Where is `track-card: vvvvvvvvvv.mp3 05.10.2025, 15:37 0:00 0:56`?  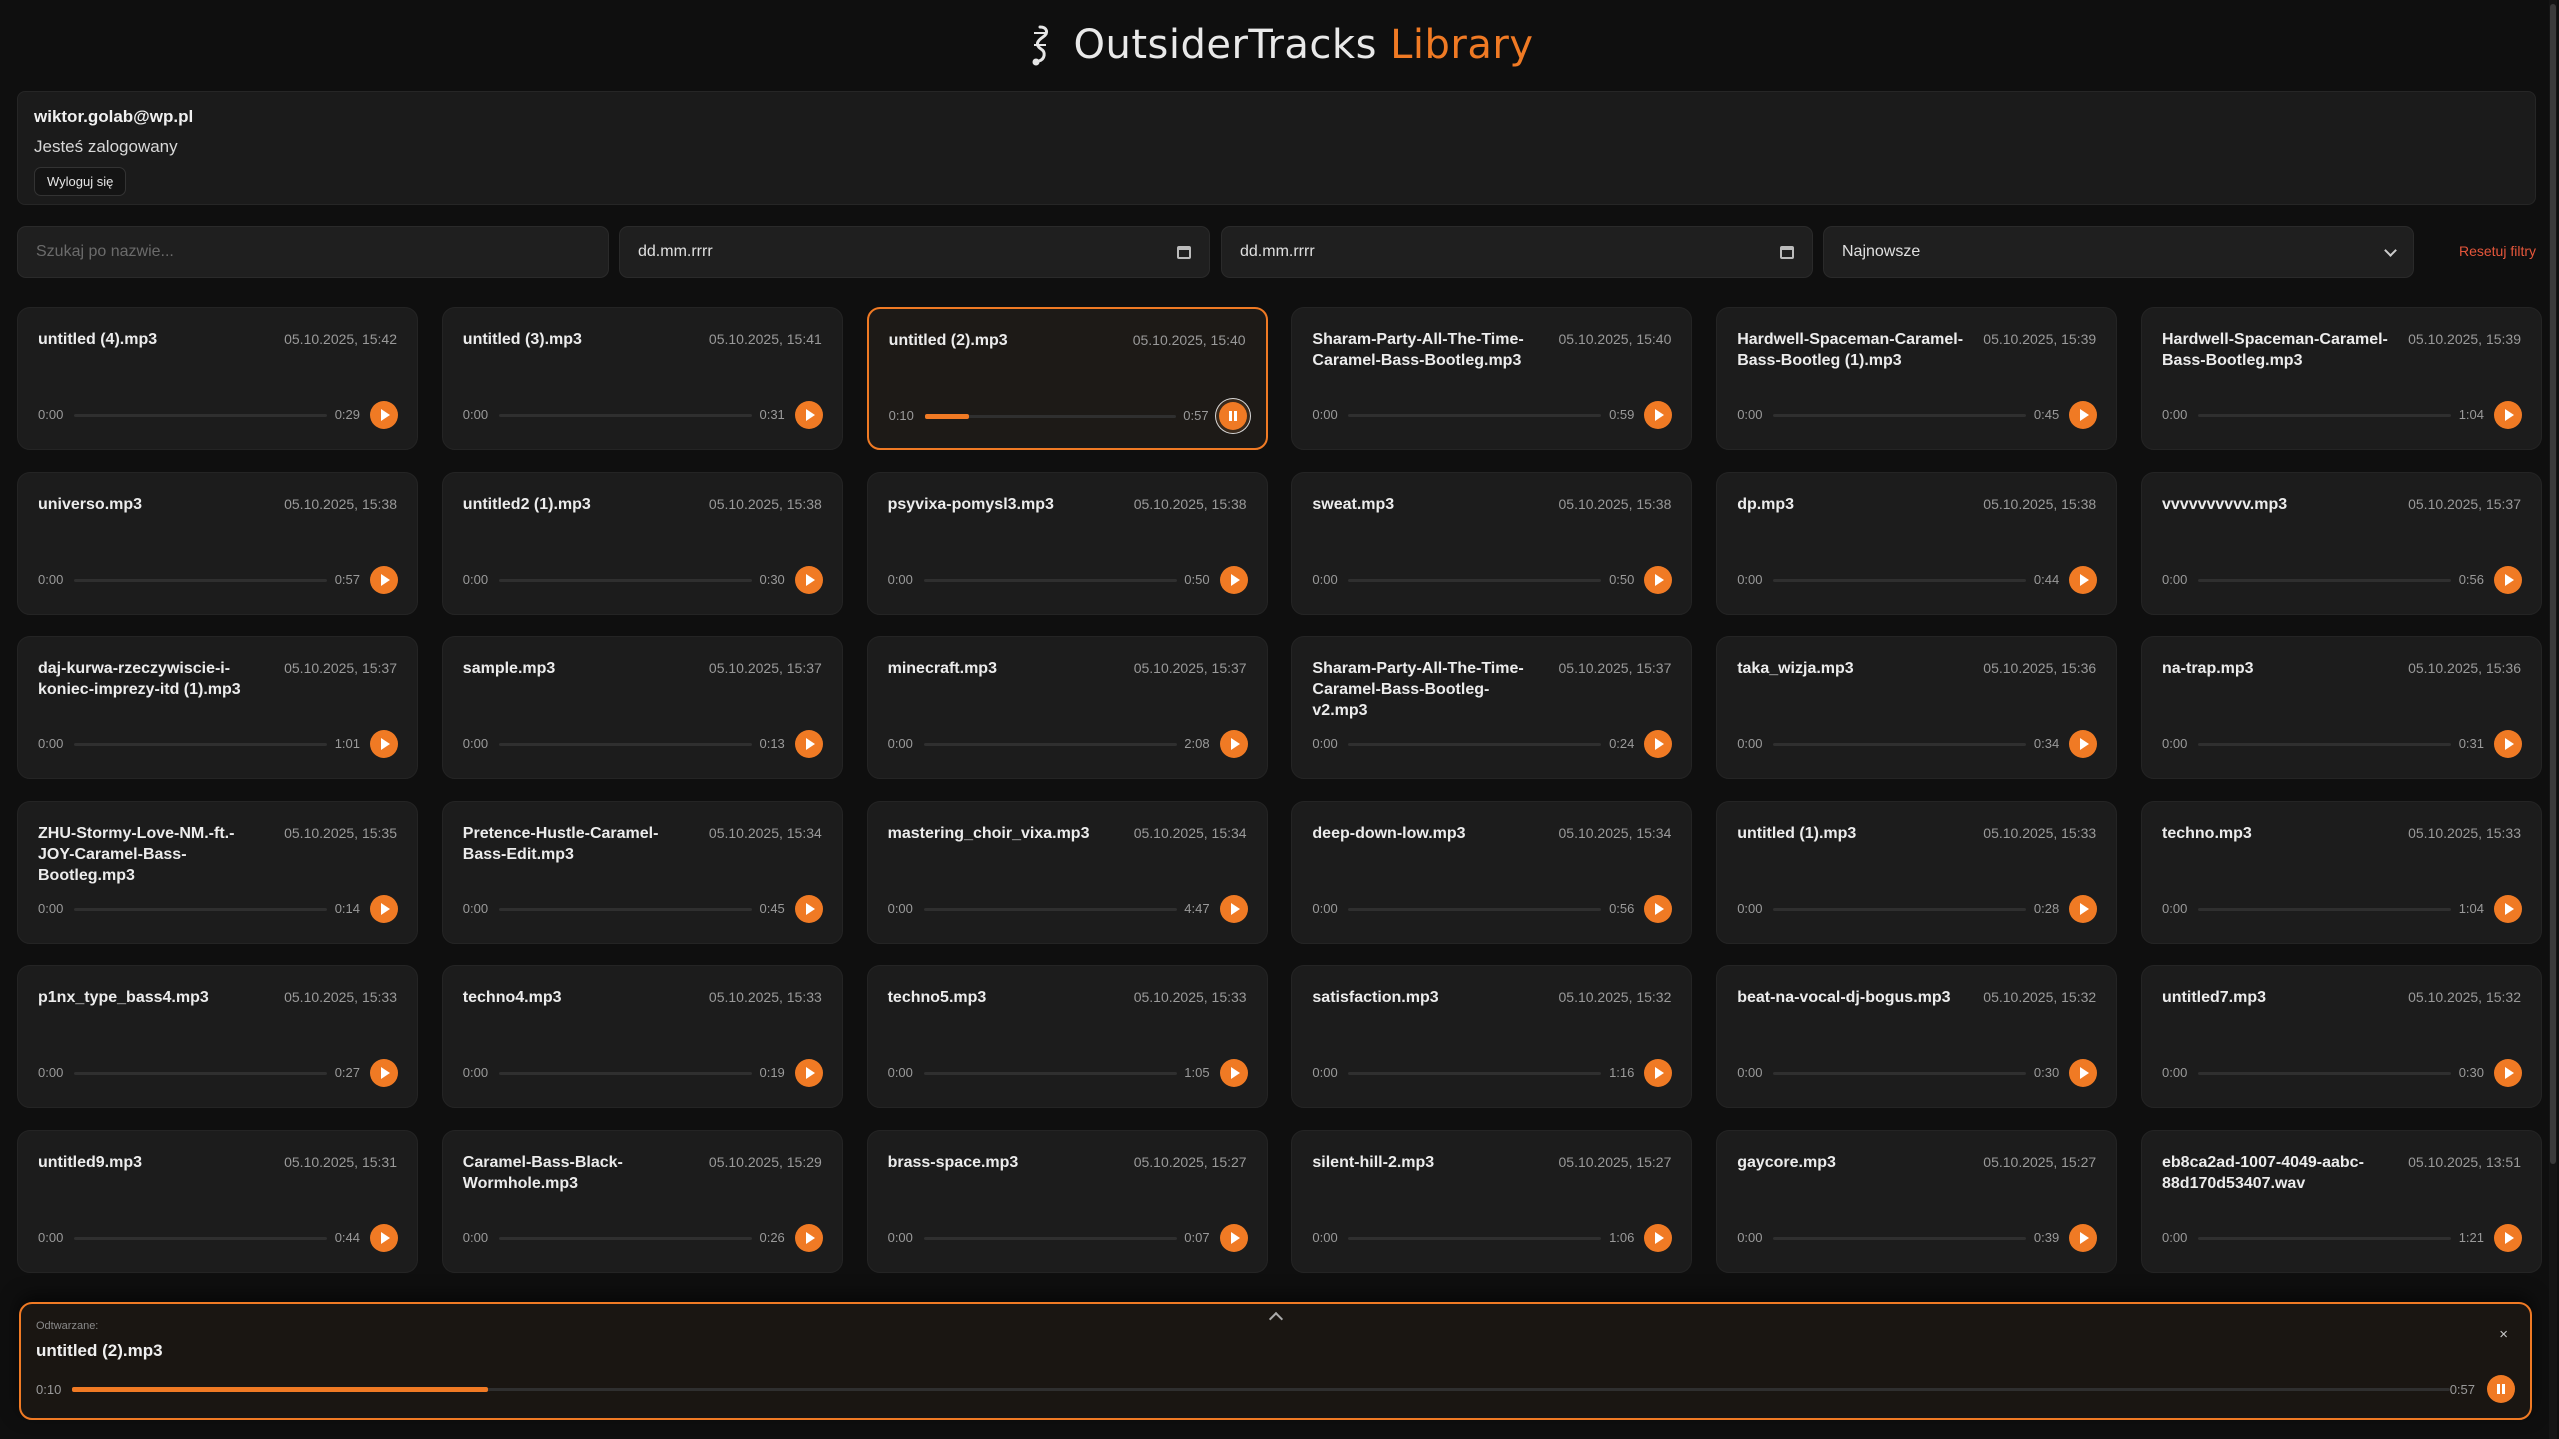
track-card: vvvvvvvvvv.mp3 05.10.2025, 15:37 0:00 0:56 is located at coordinates (2341, 543).